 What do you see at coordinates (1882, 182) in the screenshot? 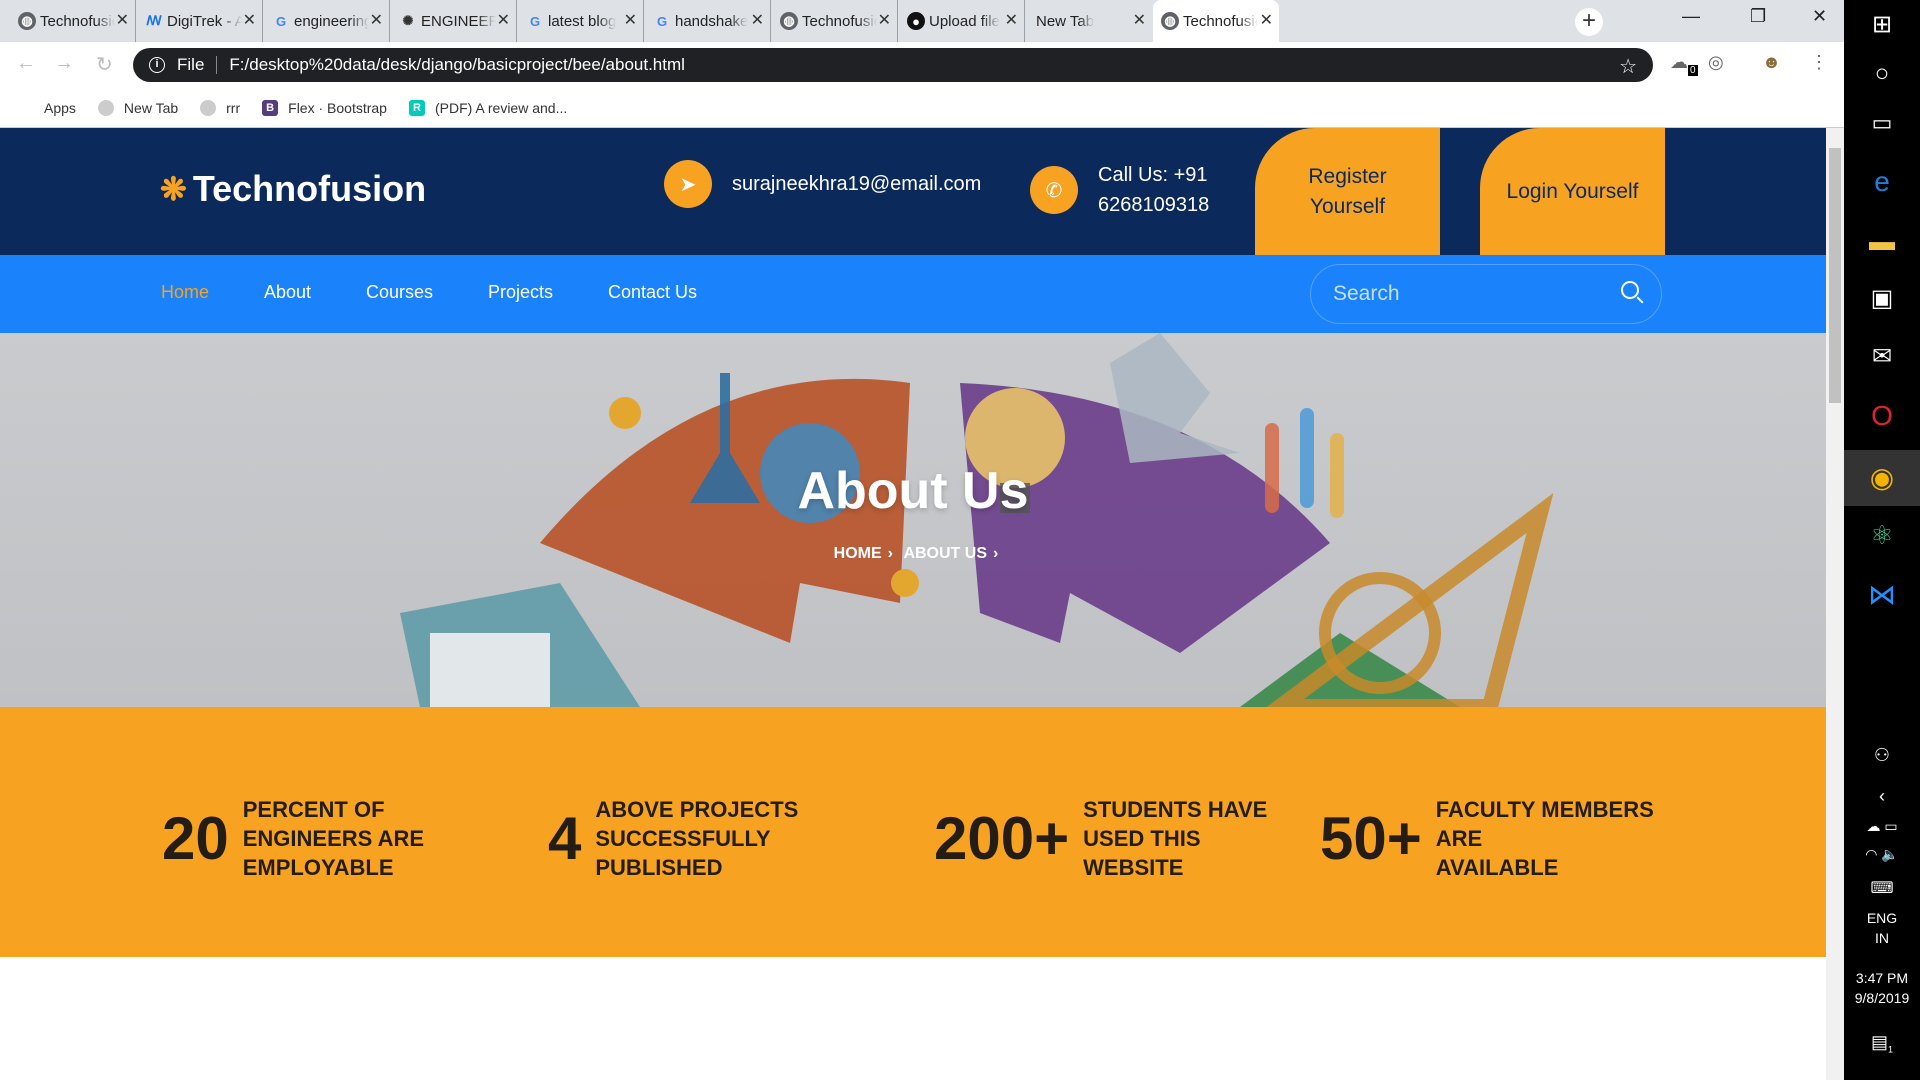
I see `edge-icon: e` at bounding box center [1882, 182].